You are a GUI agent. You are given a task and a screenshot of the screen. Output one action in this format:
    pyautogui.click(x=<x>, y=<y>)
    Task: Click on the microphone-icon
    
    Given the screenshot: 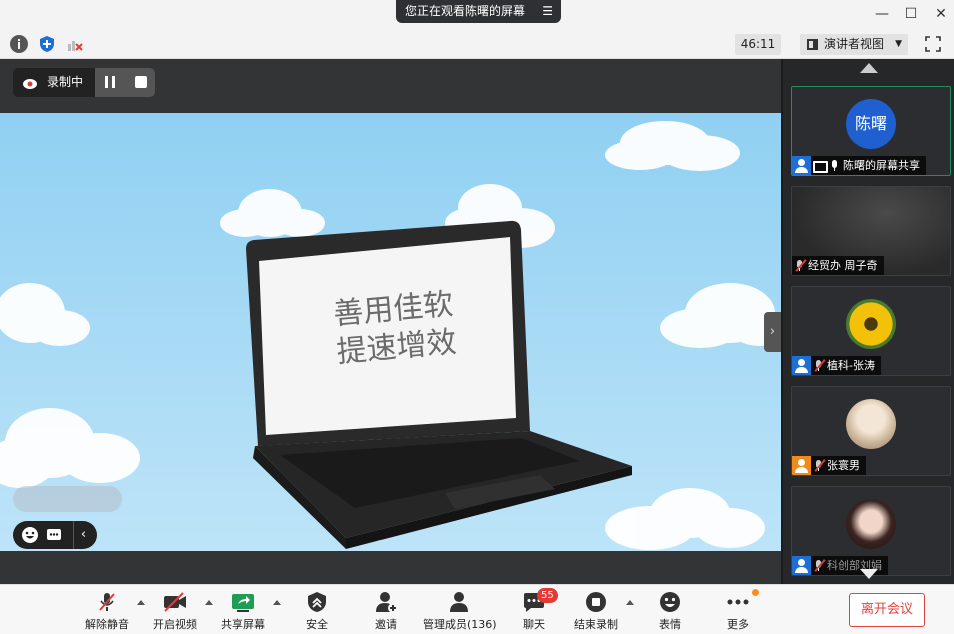 What is the action you would take?
    pyautogui.click(x=835, y=165)
    